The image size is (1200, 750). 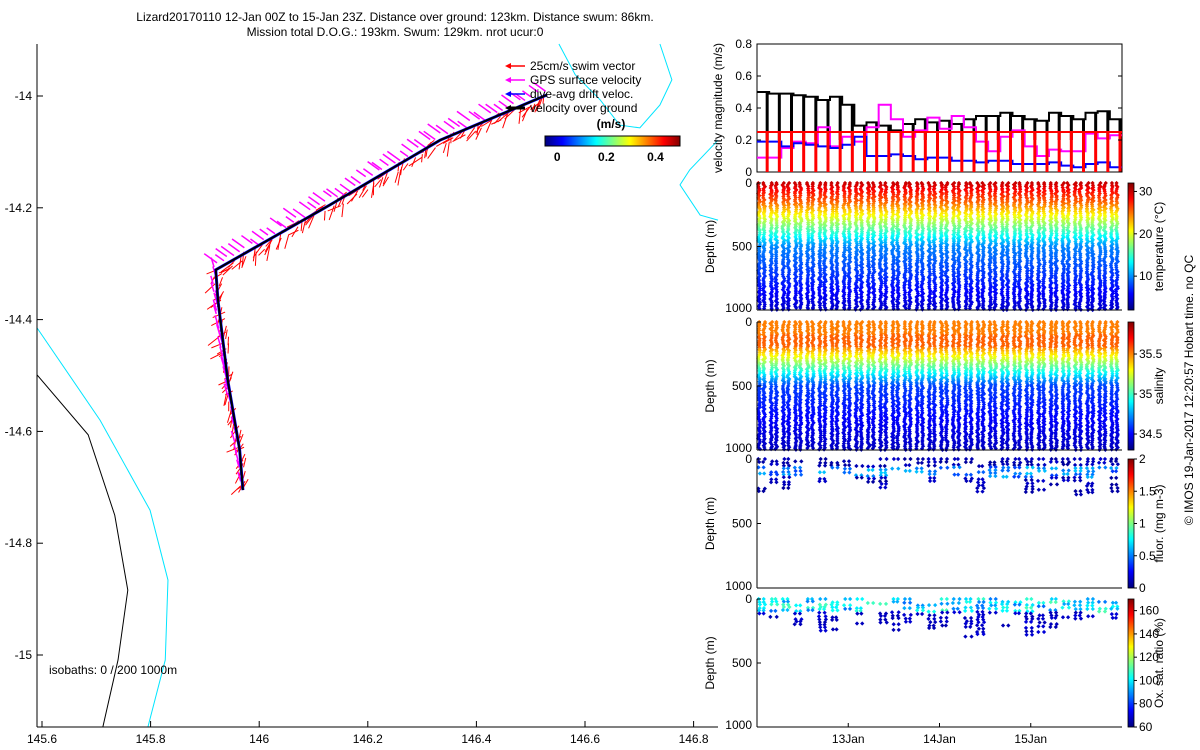 I want to click on track-line, so click(x=381, y=292).